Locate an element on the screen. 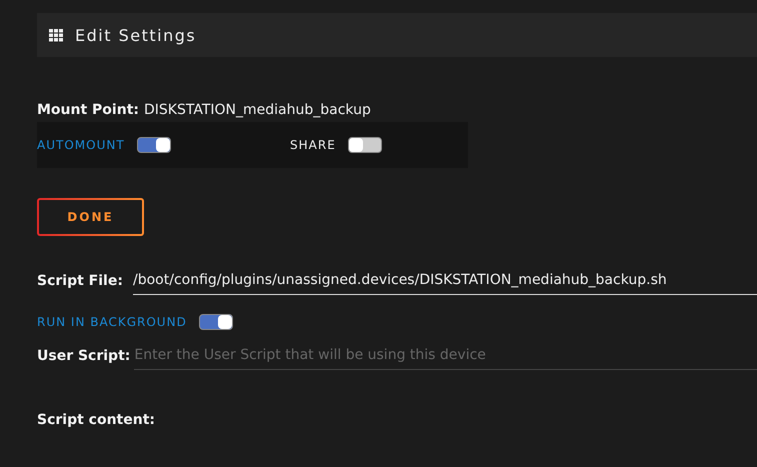  user-script-field: Enter the User Script that will be using this device is located at coordinates (445, 358).